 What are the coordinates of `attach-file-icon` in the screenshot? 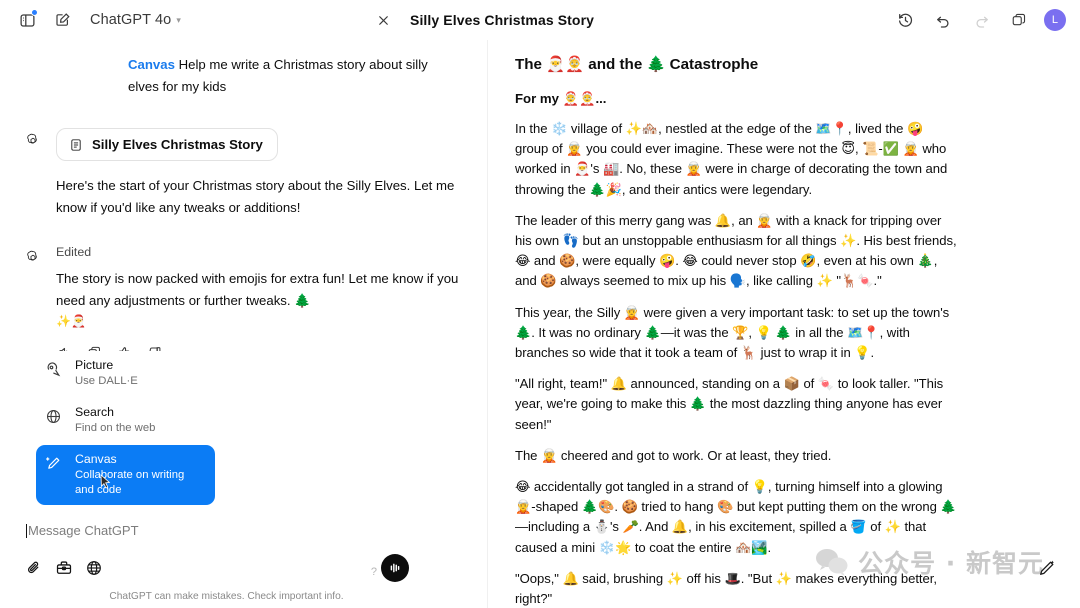 It's located at (33, 568).